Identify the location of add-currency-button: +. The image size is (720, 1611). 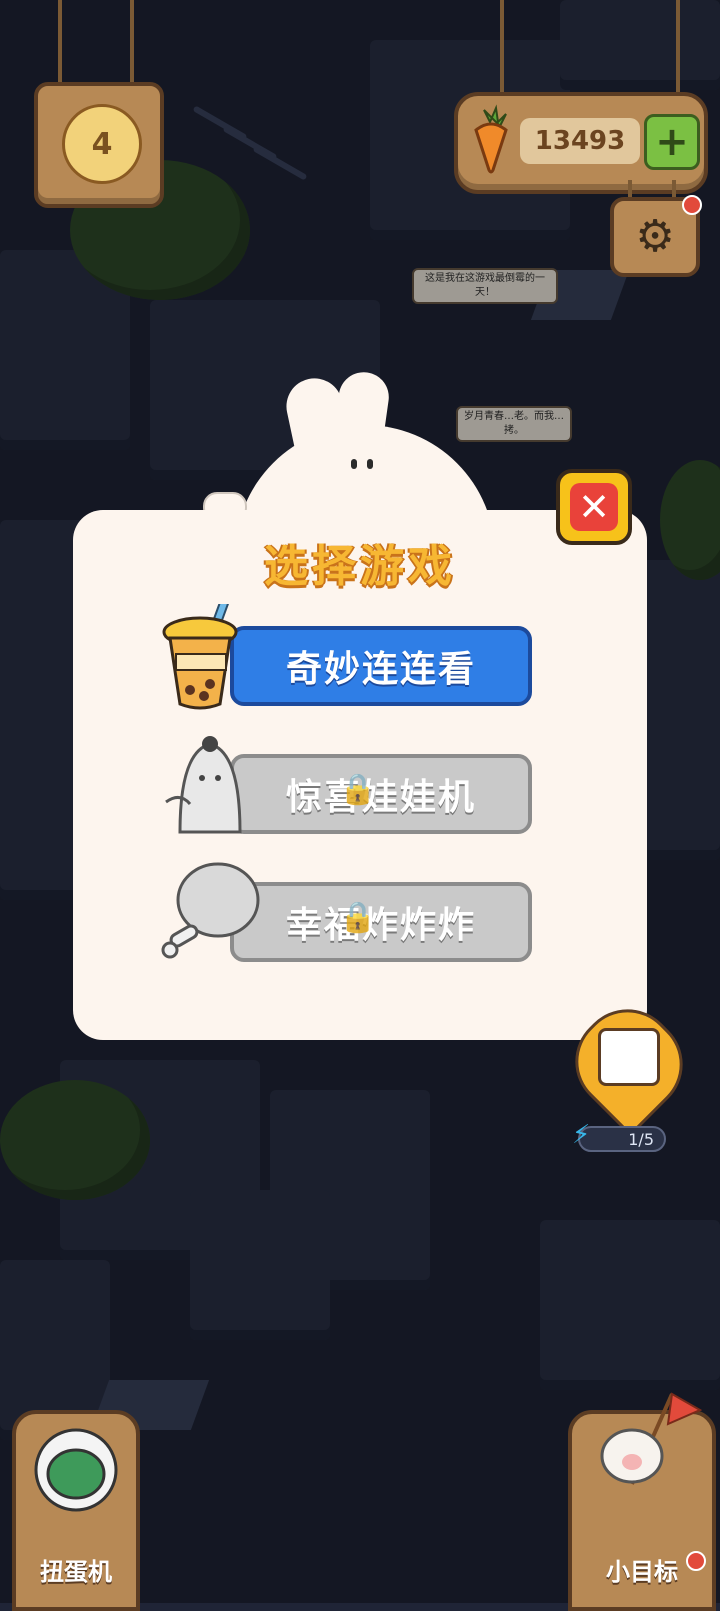
(672, 142).